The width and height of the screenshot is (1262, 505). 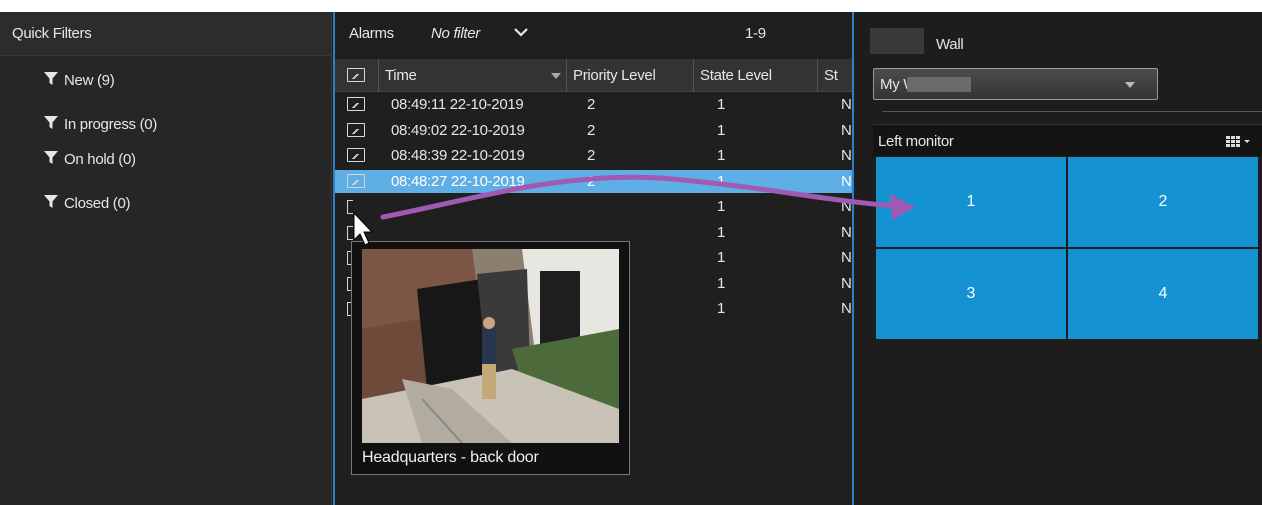 I want to click on alarm-preview-tooltip: Headquarters - back door, so click(x=490, y=358).